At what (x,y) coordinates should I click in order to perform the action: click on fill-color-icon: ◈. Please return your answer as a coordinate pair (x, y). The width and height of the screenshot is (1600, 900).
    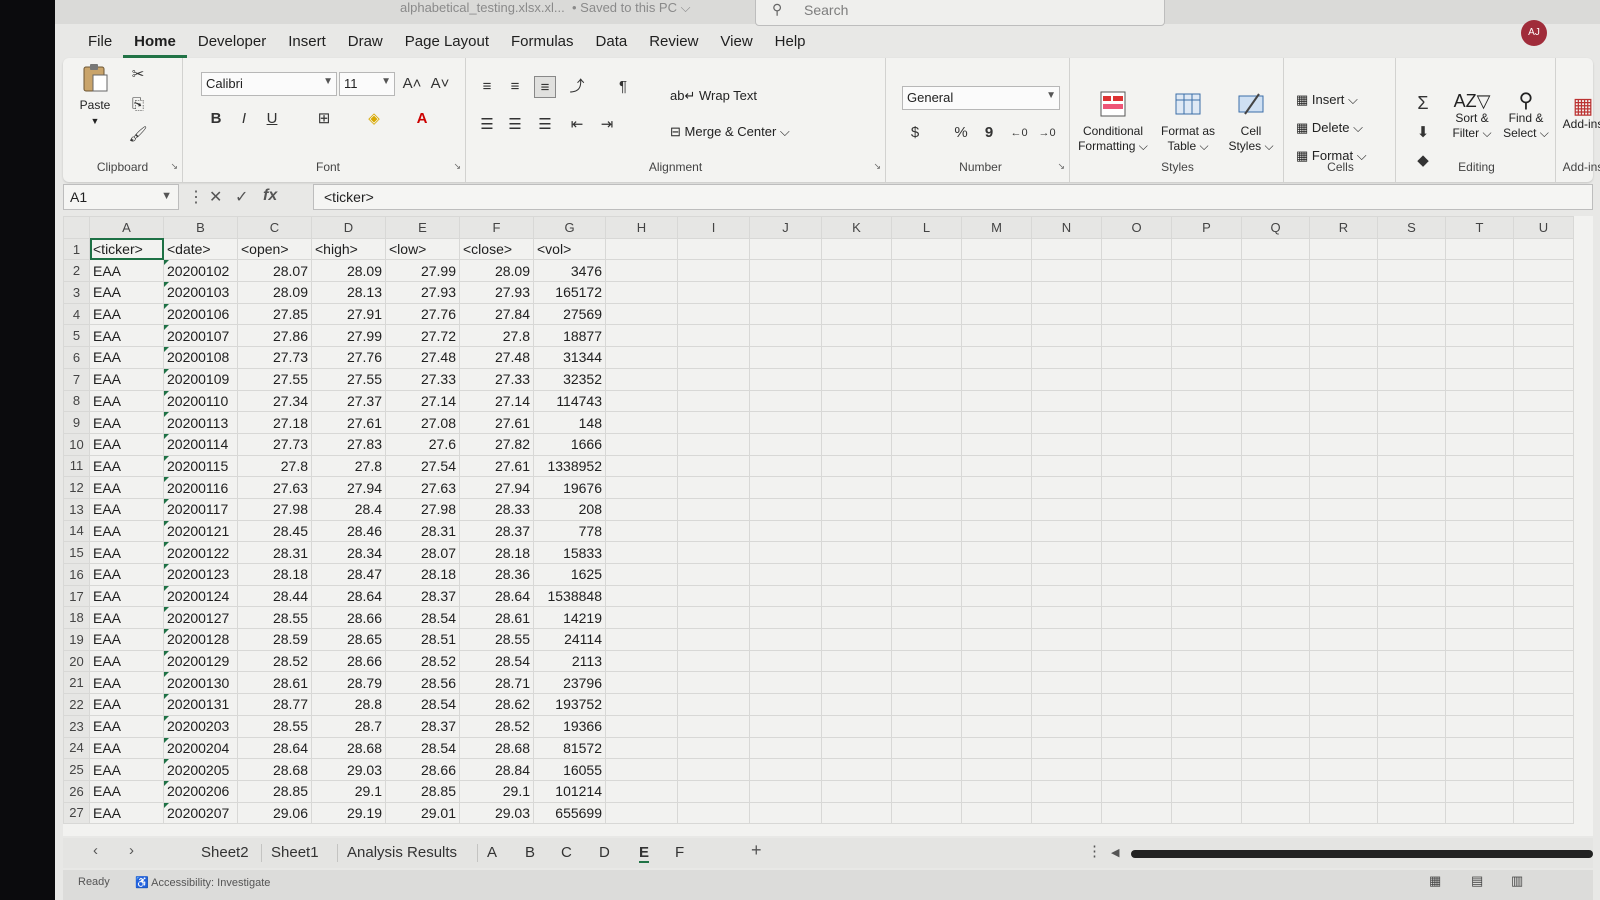
    Looking at the image, I should click on (374, 119).